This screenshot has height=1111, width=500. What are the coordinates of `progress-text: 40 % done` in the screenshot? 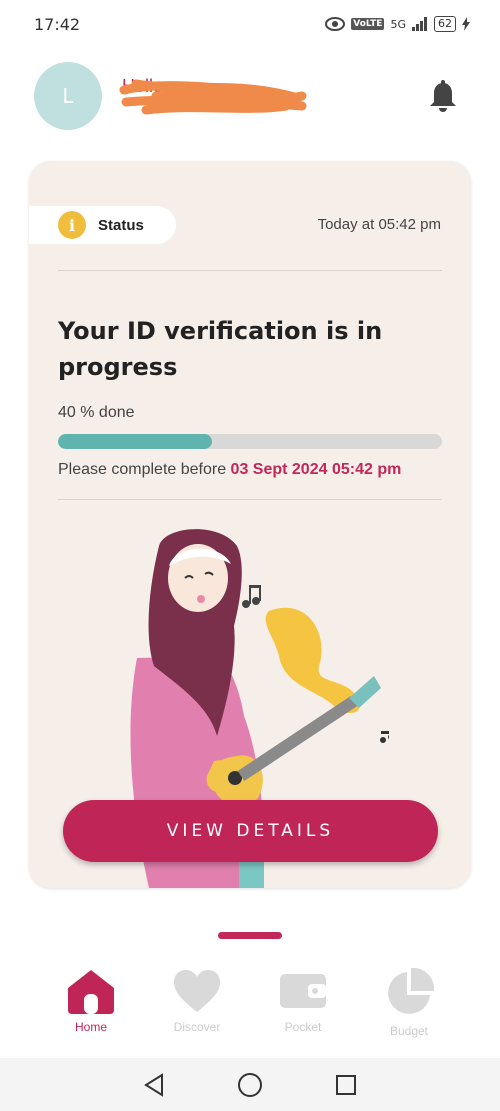 It's located at (96, 412).